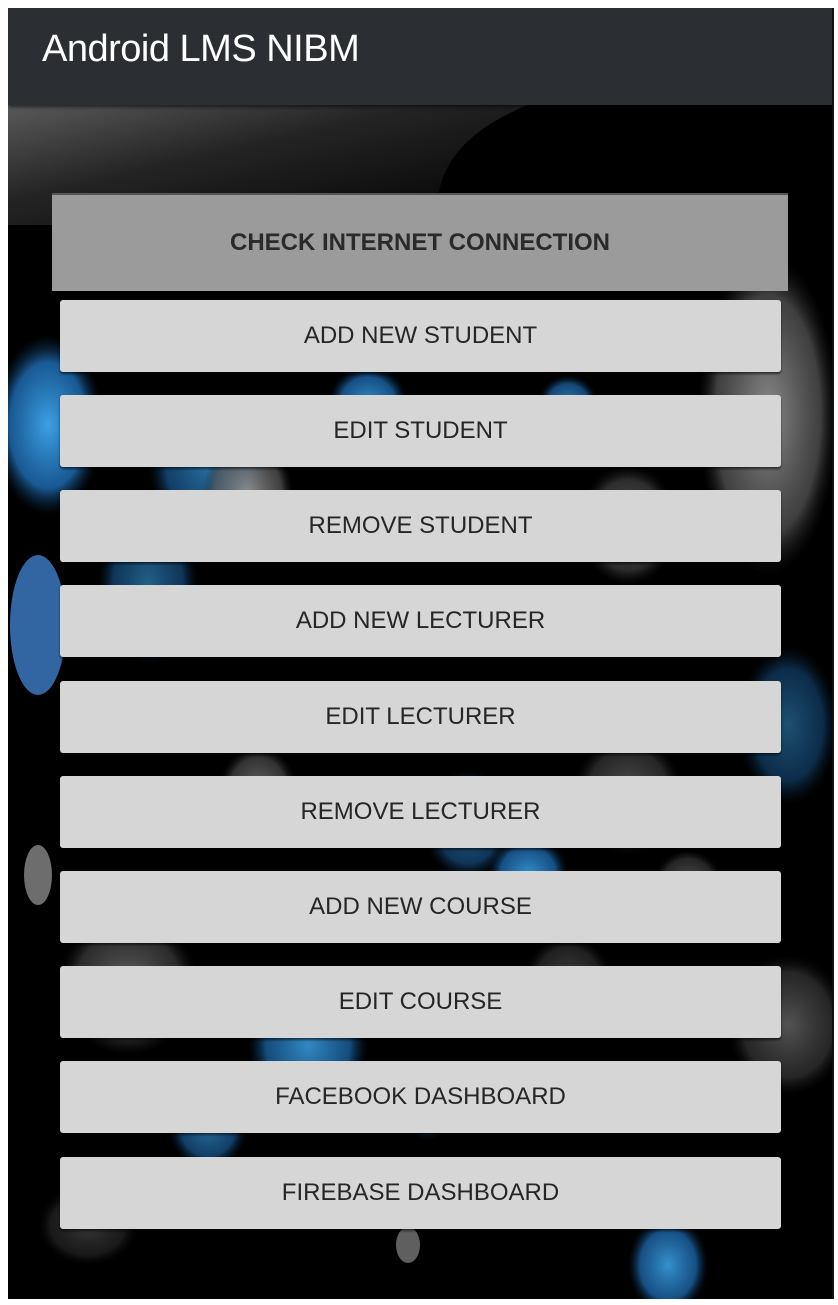 The height and width of the screenshot is (1305, 838). I want to click on edit-course-button: EDIT COURSE, so click(420, 1002).